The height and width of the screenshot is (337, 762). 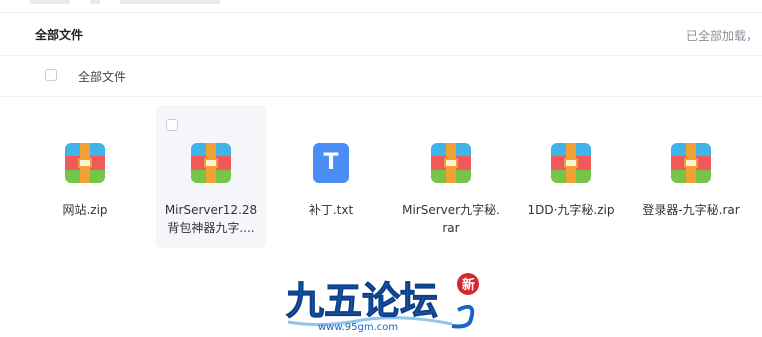 I want to click on breadcrumb-all-files: 全部文件, so click(x=102, y=76).